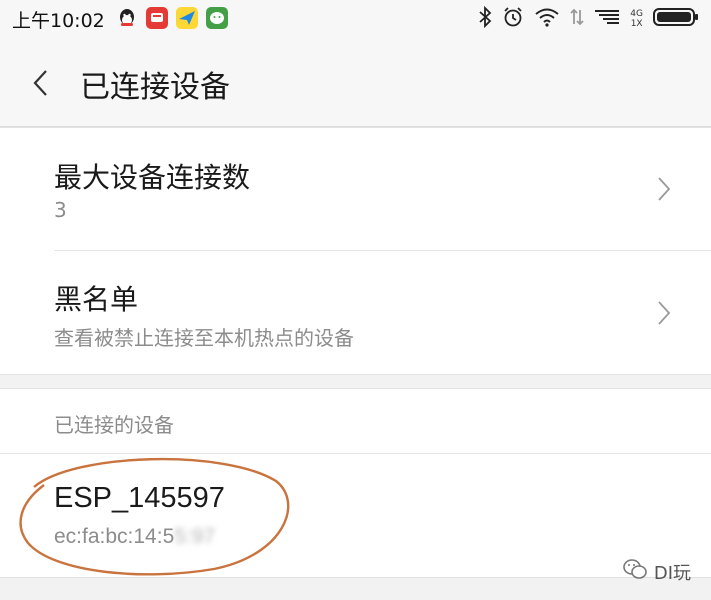 The height and width of the screenshot is (600, 711). What do you see at coordinates (355, 19) in the screenshot?
I see `status-bar: 上午10:02 4G 1X` at bounding box center [355, 19].